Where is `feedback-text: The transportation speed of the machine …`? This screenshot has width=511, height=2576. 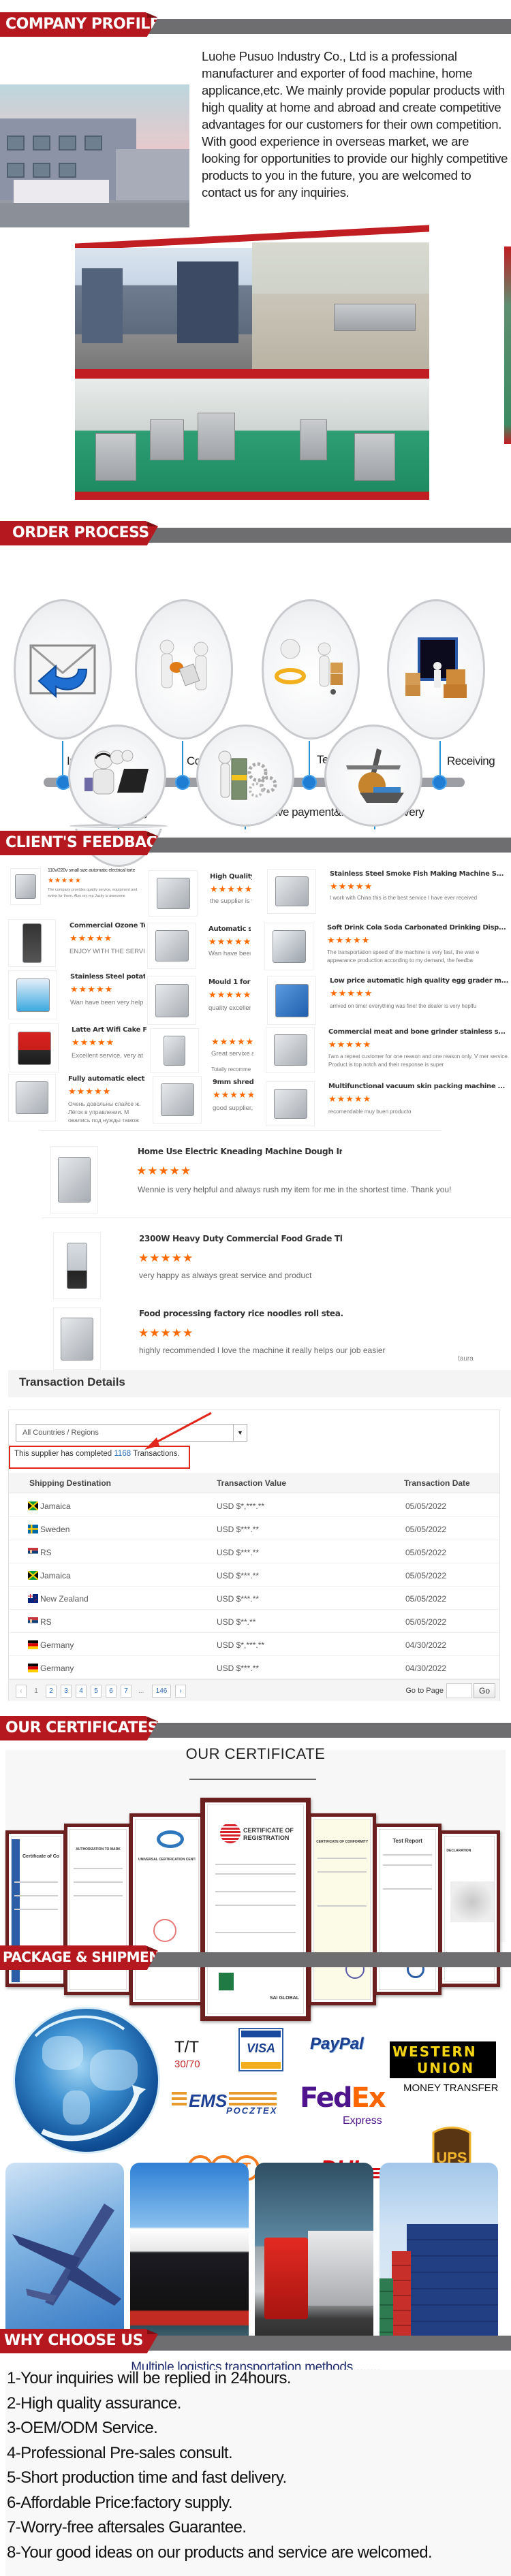
feedback-text: The transportation speed of the machine … is located at coordinates (403, 956).